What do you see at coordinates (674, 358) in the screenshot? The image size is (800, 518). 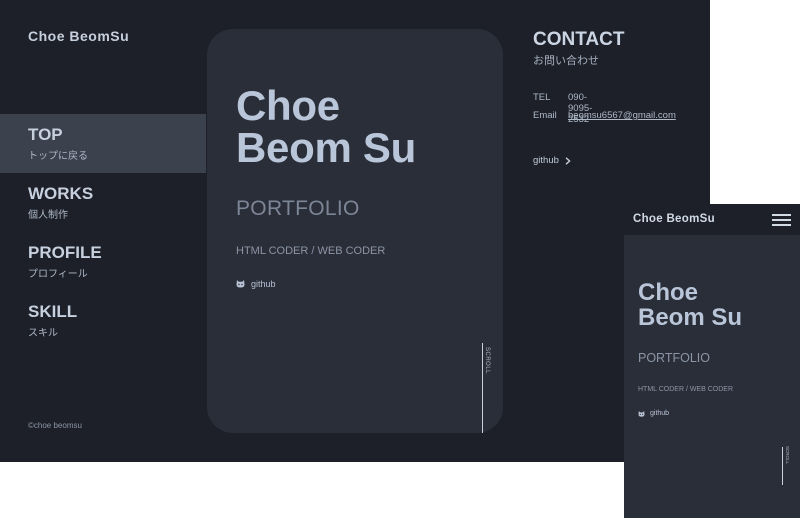 I see `mobile-portfolio-label: PORTFOLIO` at bounding box center [674, 358].